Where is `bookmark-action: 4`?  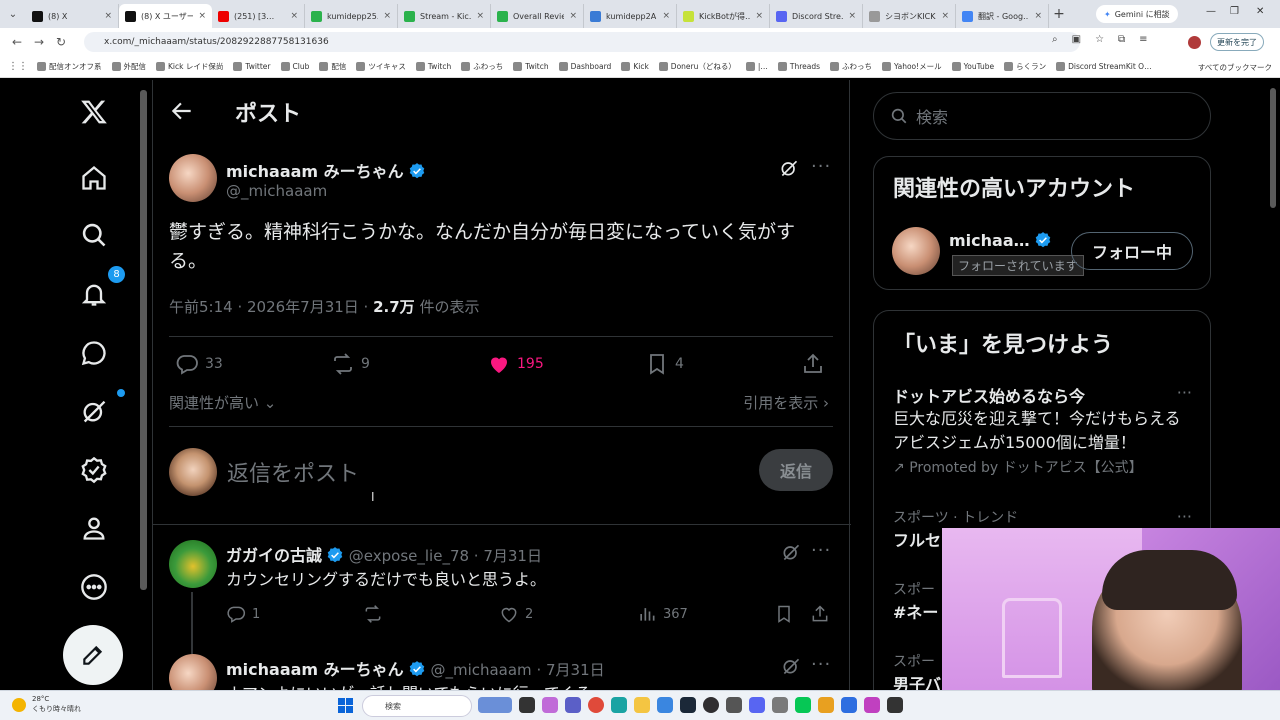 bookmark-action: 4 is located at coordinates (664, 364).